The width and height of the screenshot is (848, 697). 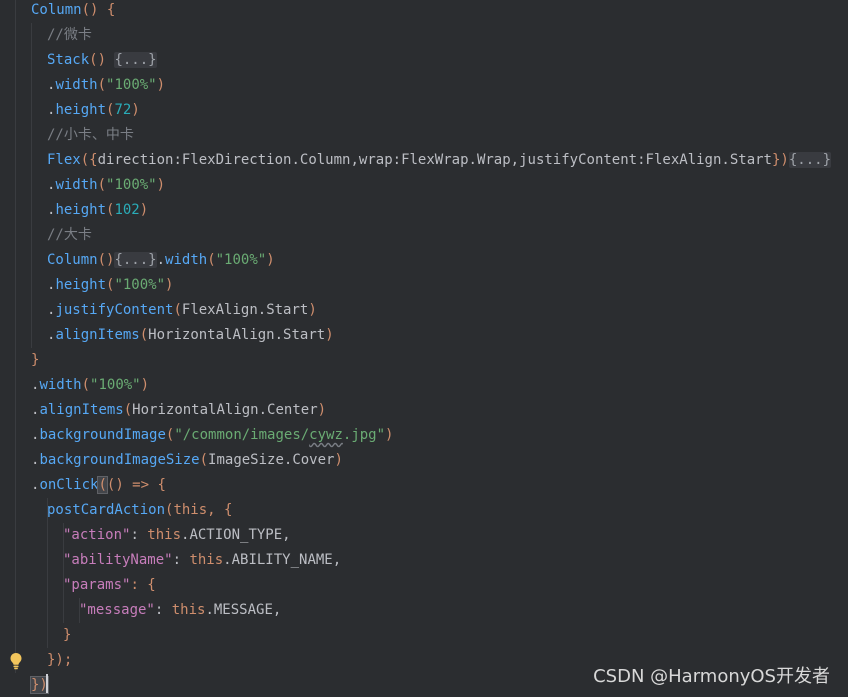 I want to click on code-token: HorizontalAlign, so click(x=211, y=335).